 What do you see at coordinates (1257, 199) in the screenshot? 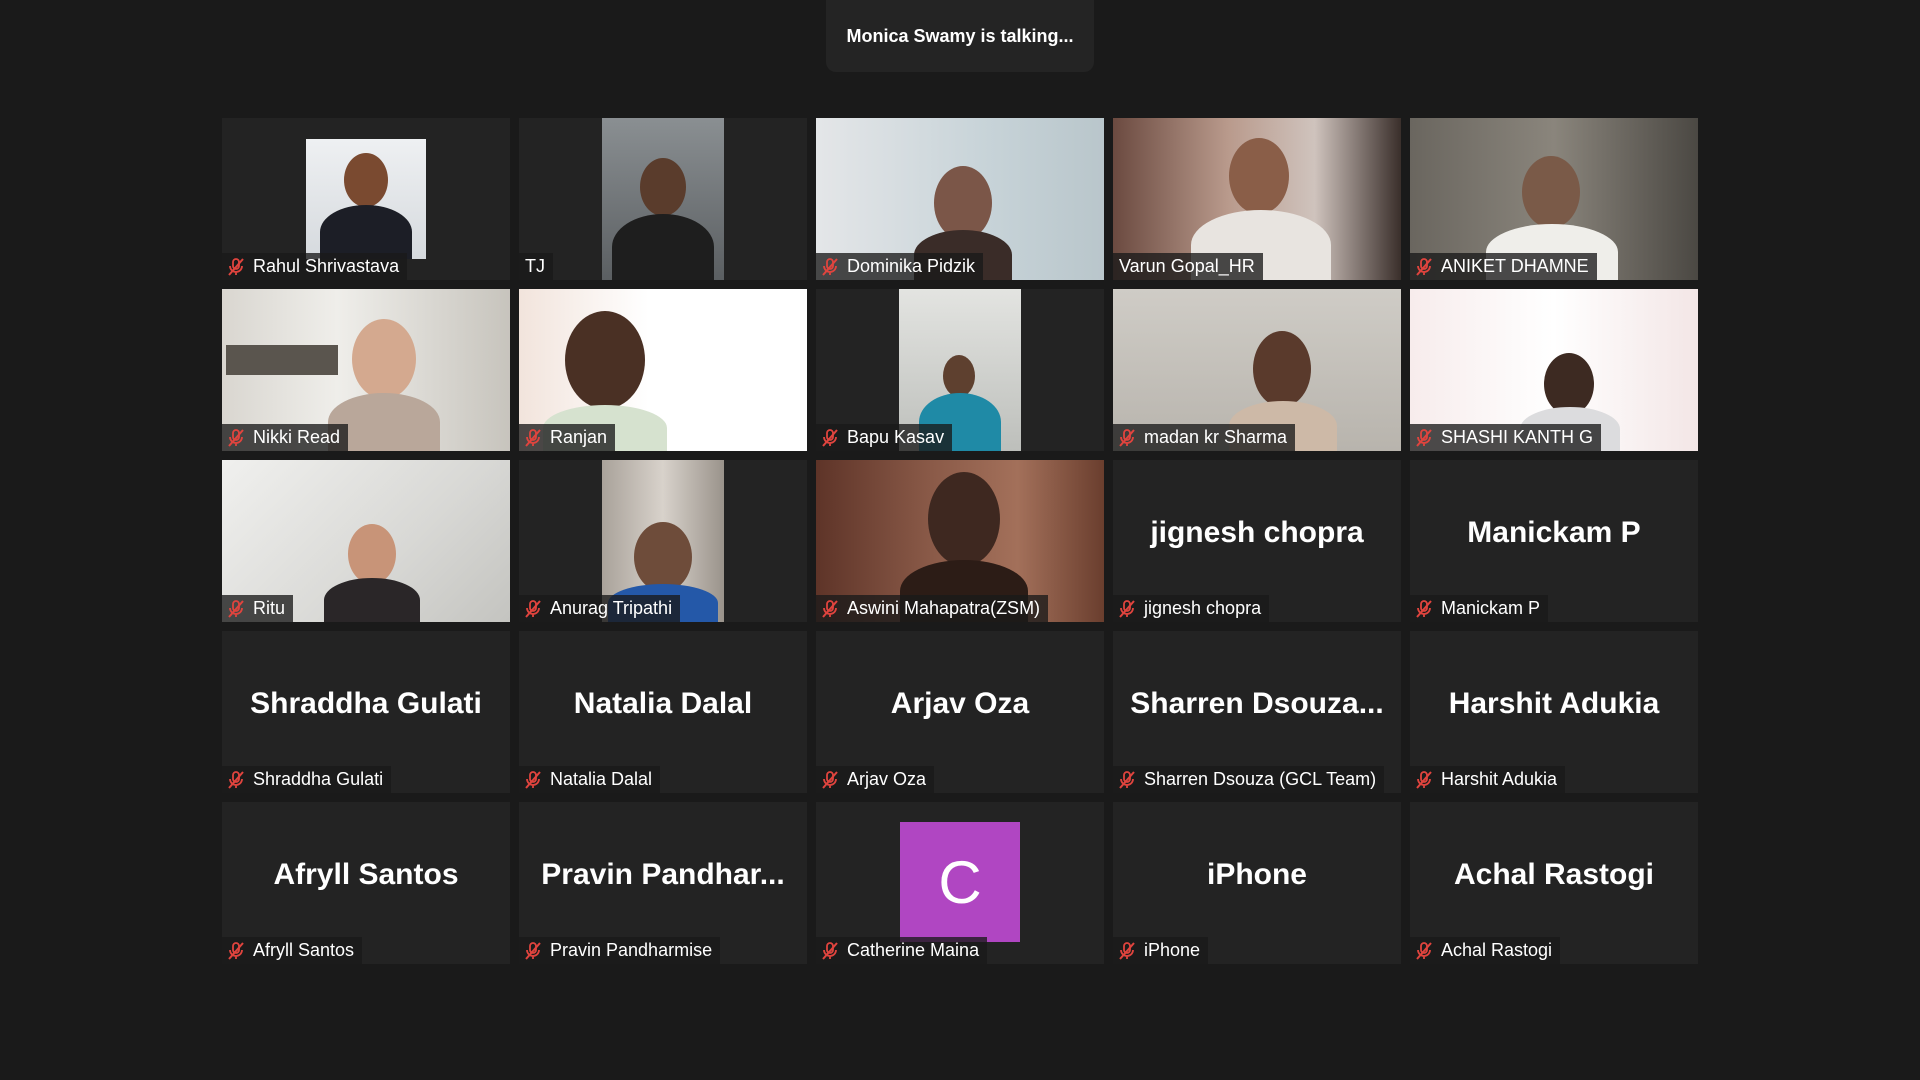
I see `participant-tile: Varun Gopal_HR` at bounding box center [1257, 199].